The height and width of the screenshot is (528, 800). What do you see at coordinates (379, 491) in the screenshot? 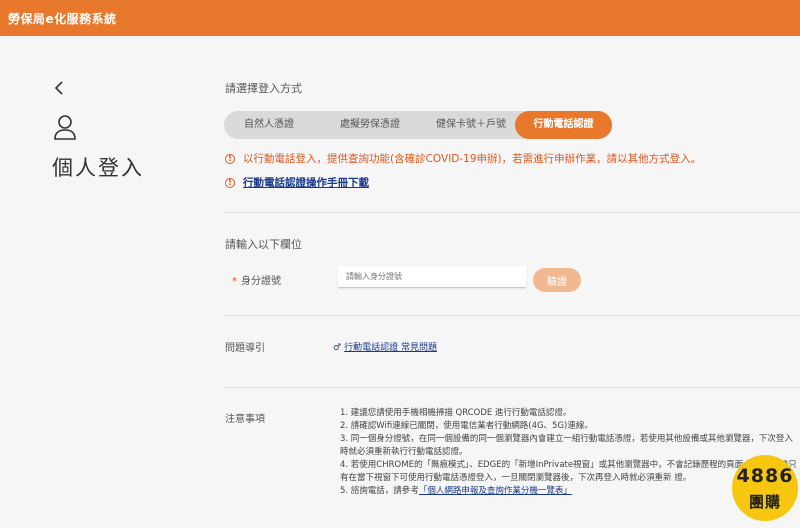
I see `note-item-text: 5. 諮詢電話，請參考` at bounding box center [379, 491].